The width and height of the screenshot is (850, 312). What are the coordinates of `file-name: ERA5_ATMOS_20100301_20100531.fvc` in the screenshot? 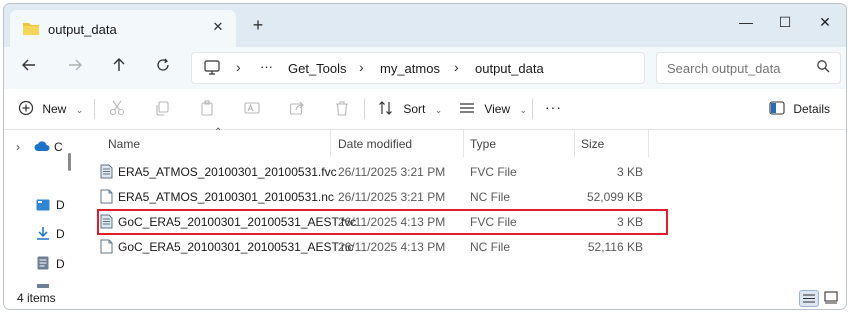 It's located at (227, 172).